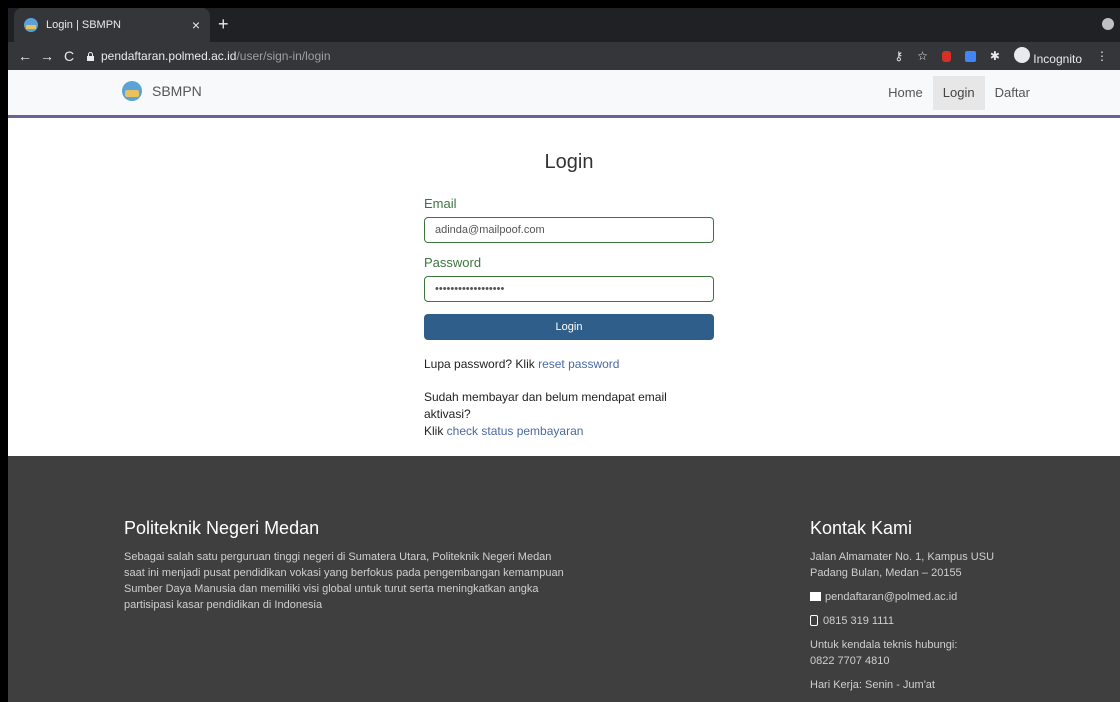 The image size is (1120, 702). I want to click on address-line-1: Jalan Almamater No. 1, Kampus USU, so click(902, 557).